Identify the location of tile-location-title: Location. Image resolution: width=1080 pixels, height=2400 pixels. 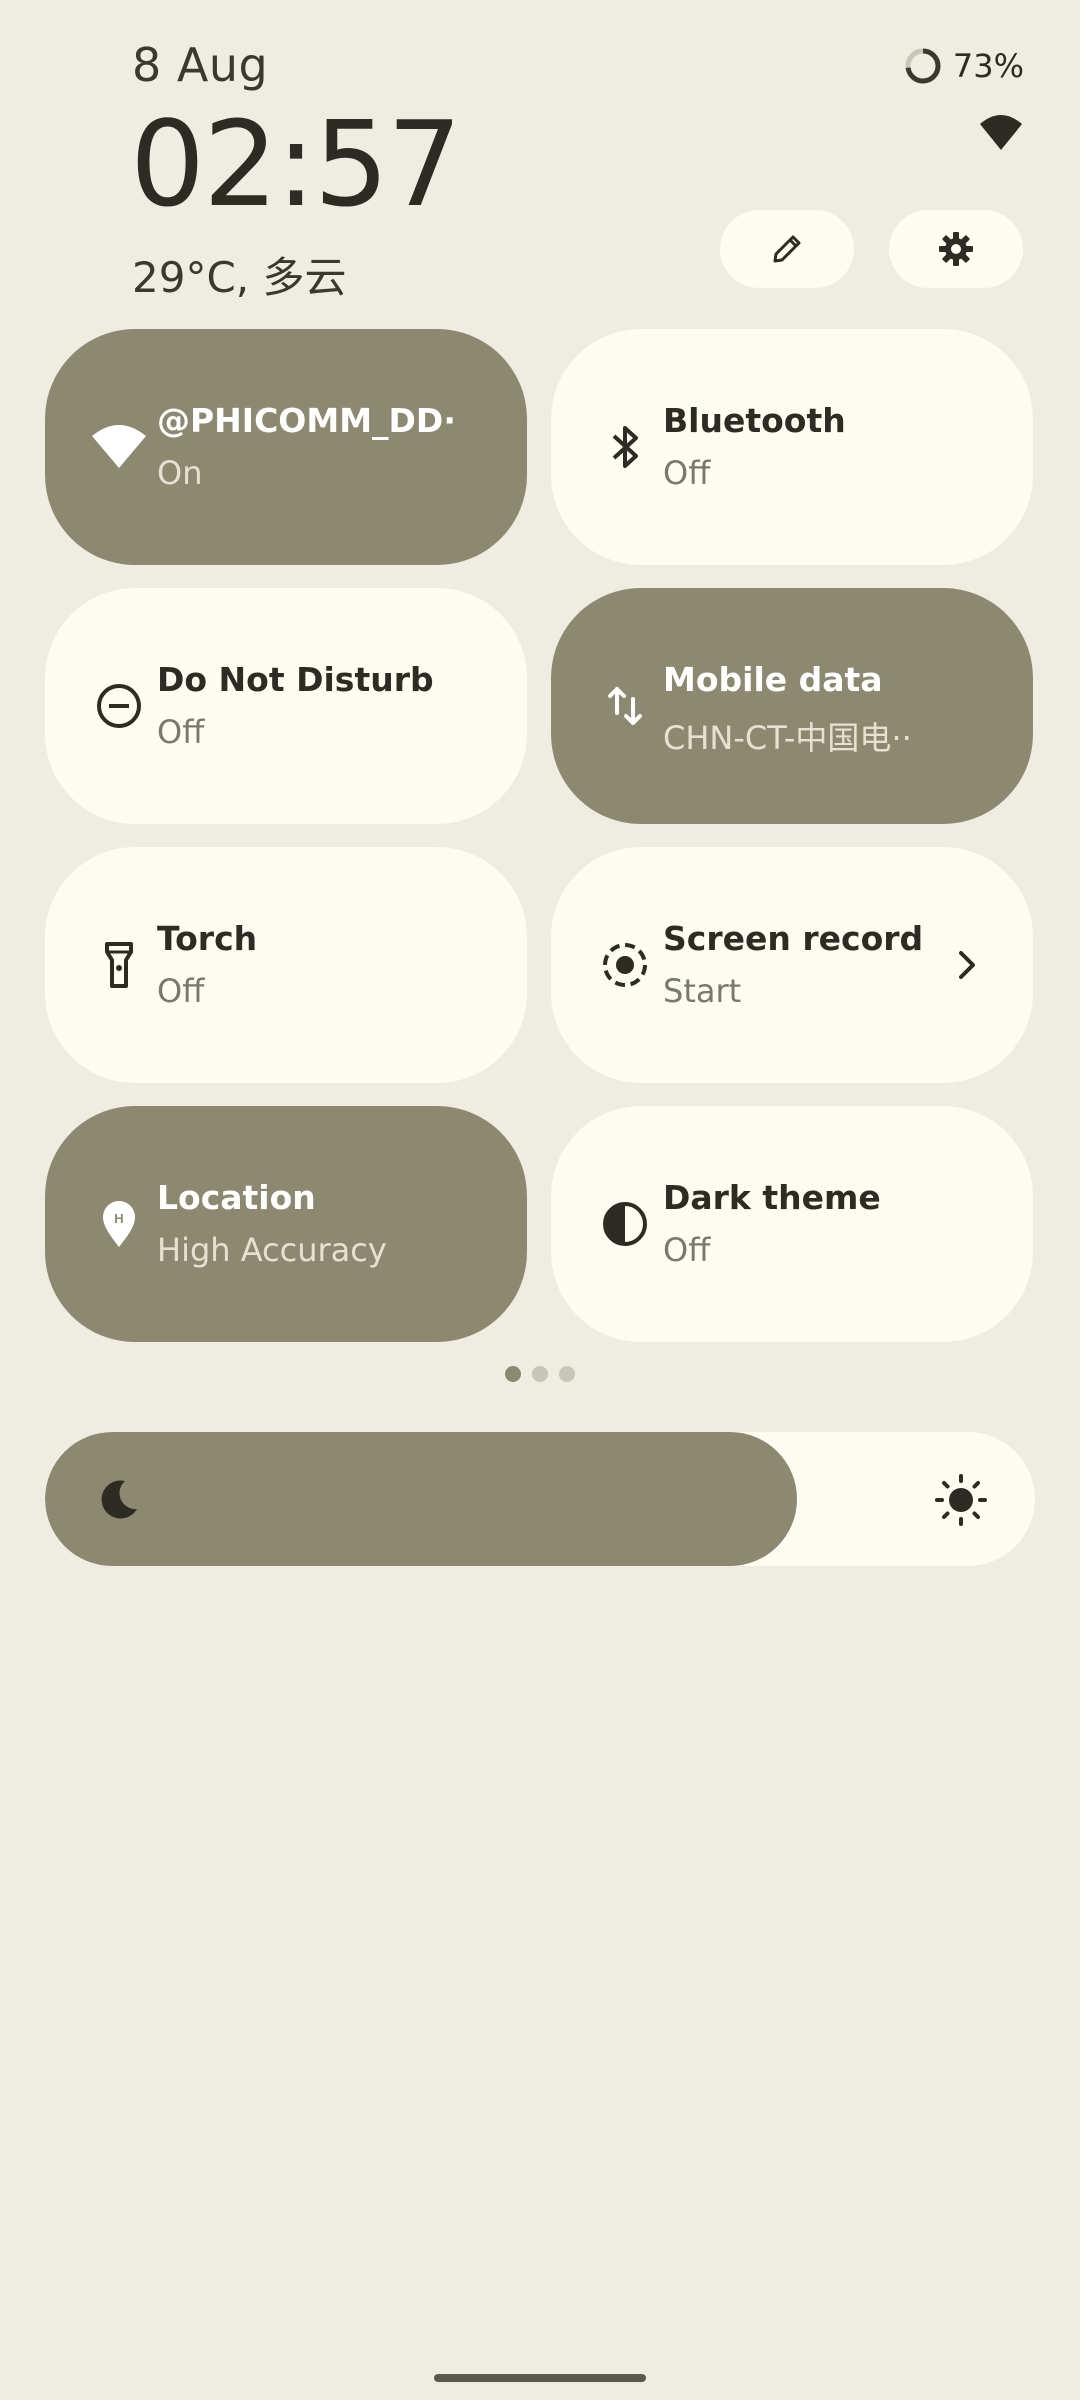
(236, 1197).